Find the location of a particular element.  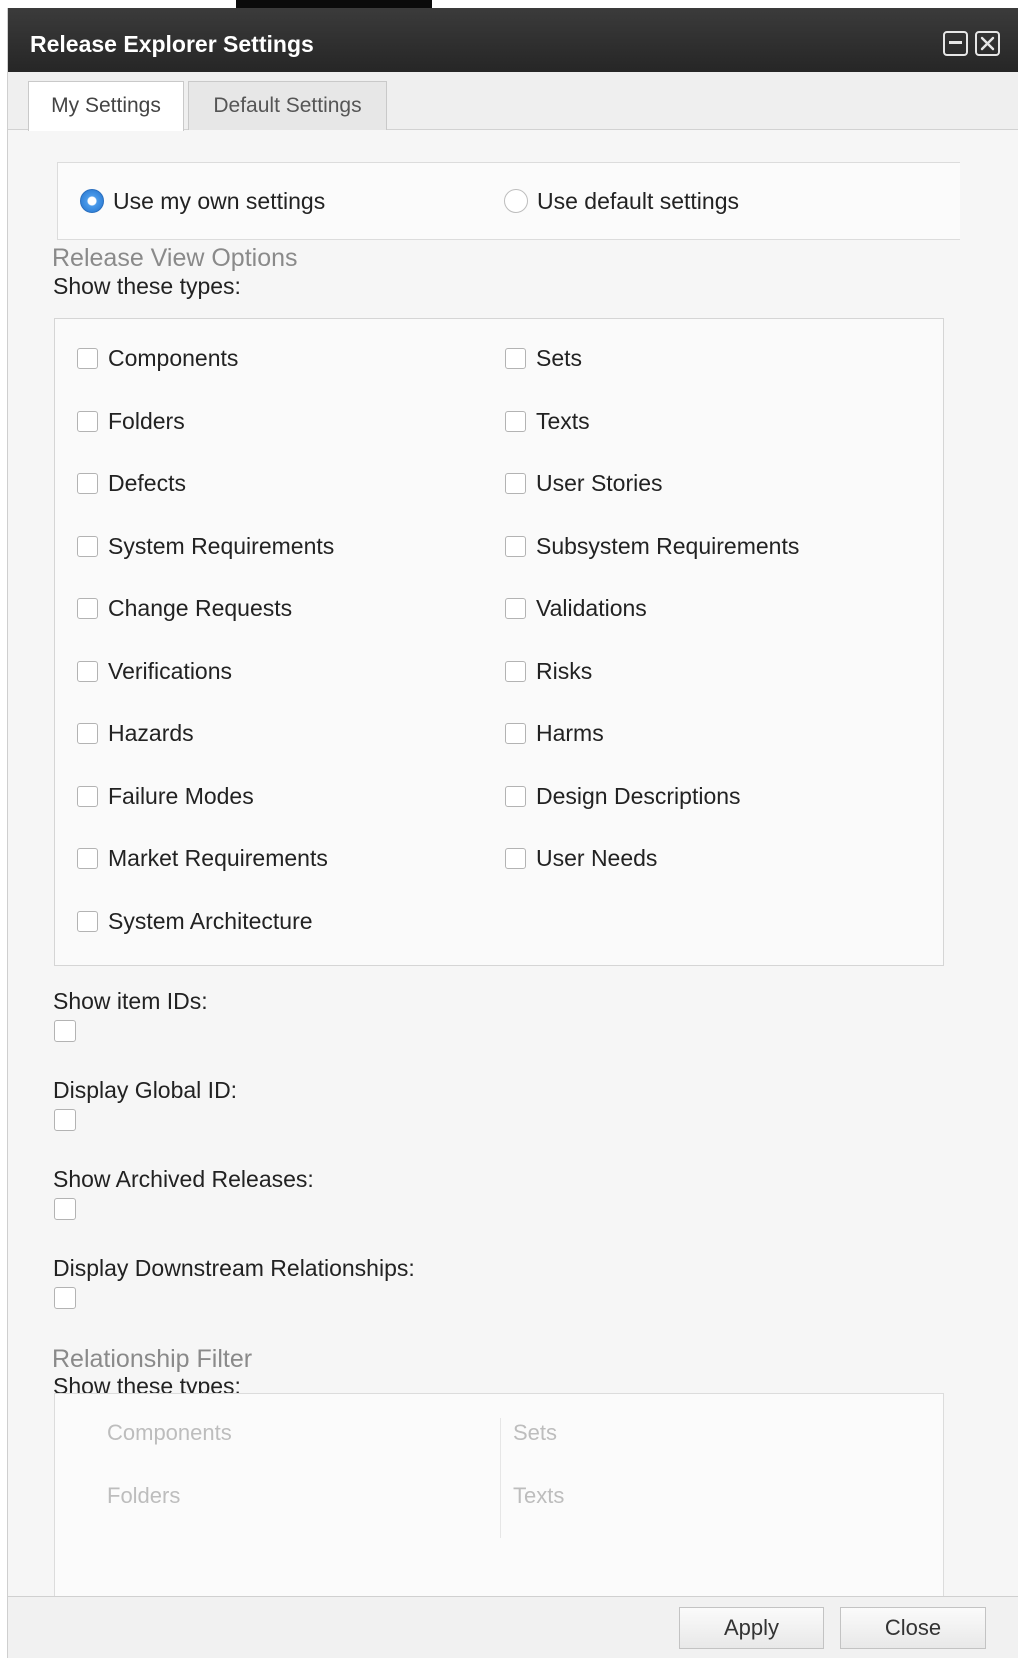

tab-bar: My Settings Default Settings is located at coordinates (513, 101).